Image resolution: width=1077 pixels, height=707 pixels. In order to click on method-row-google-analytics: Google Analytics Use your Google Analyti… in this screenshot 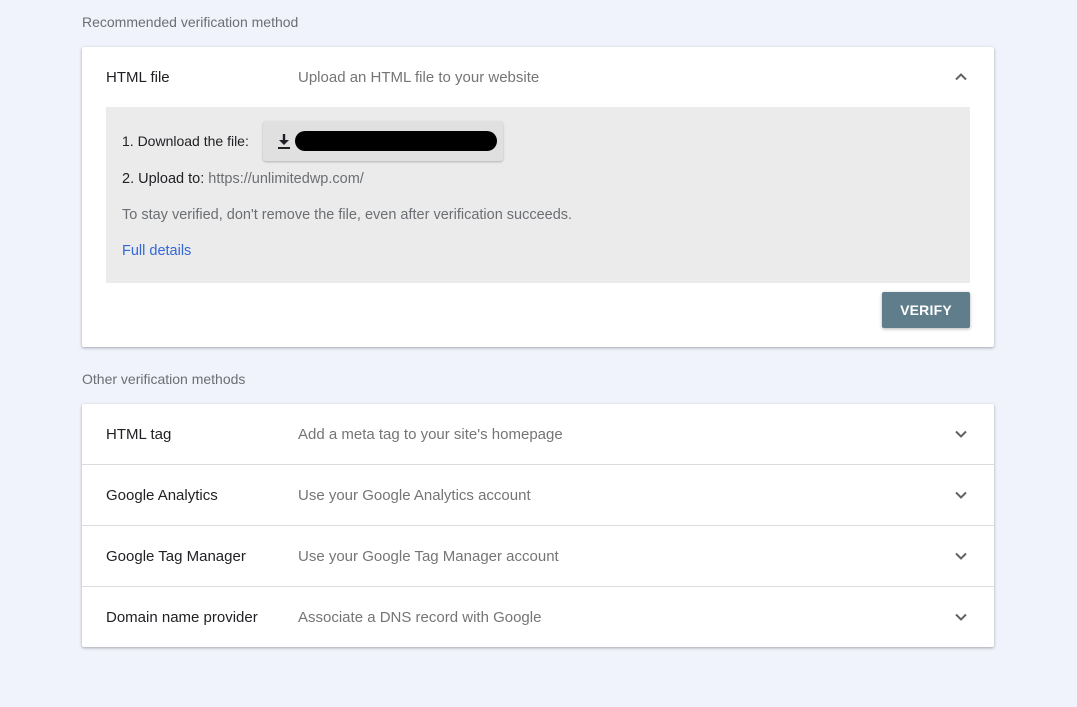, I will do `click(538, 495)`.